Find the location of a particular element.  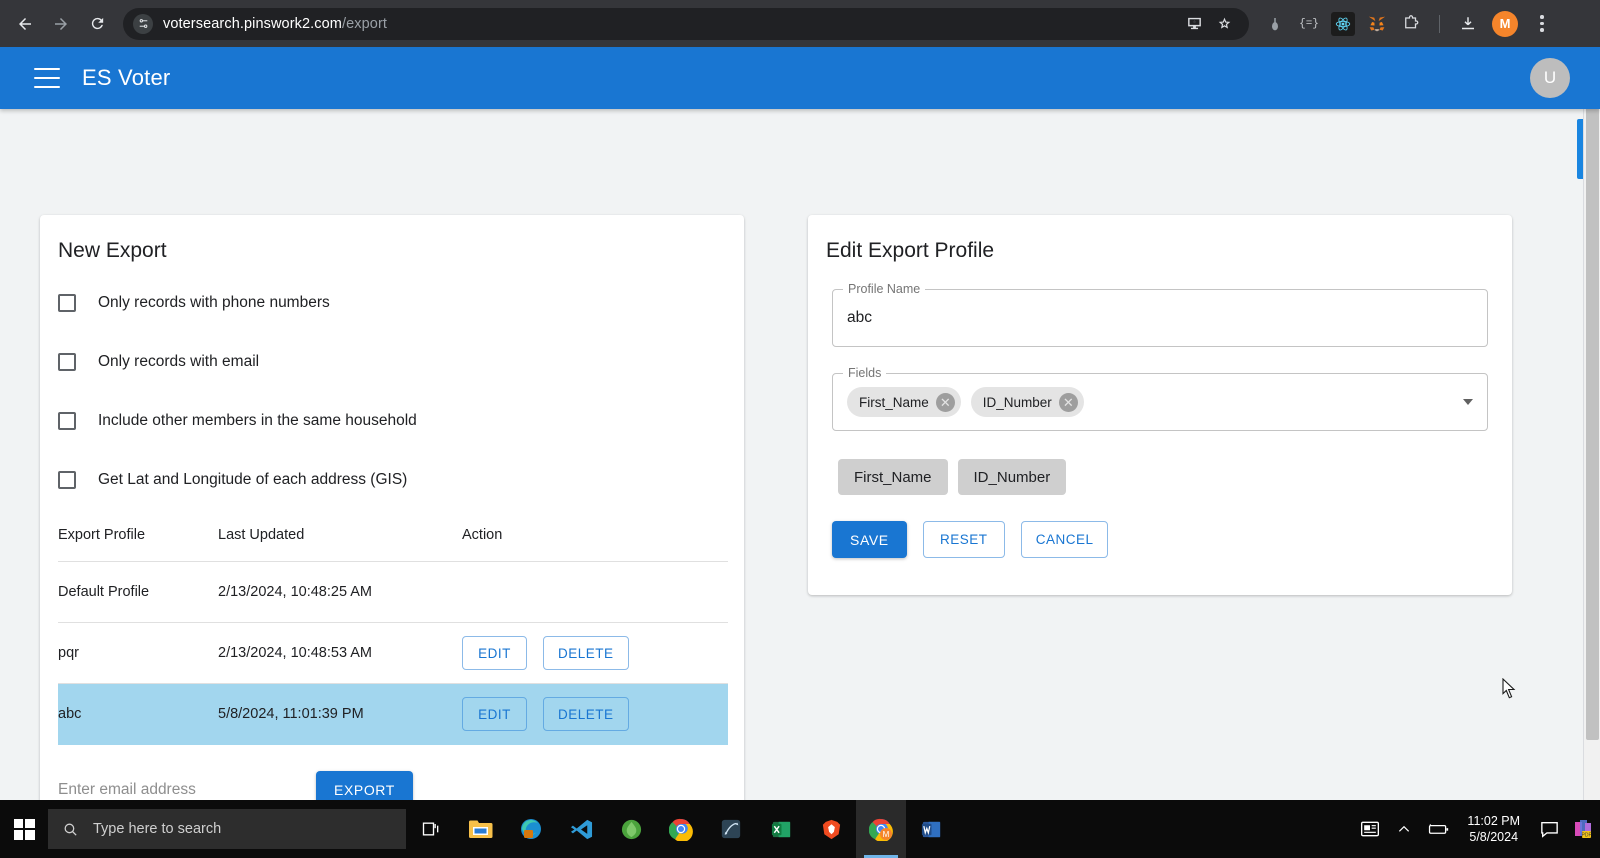

file-explorer-icon is located at coordinates (481, 829).